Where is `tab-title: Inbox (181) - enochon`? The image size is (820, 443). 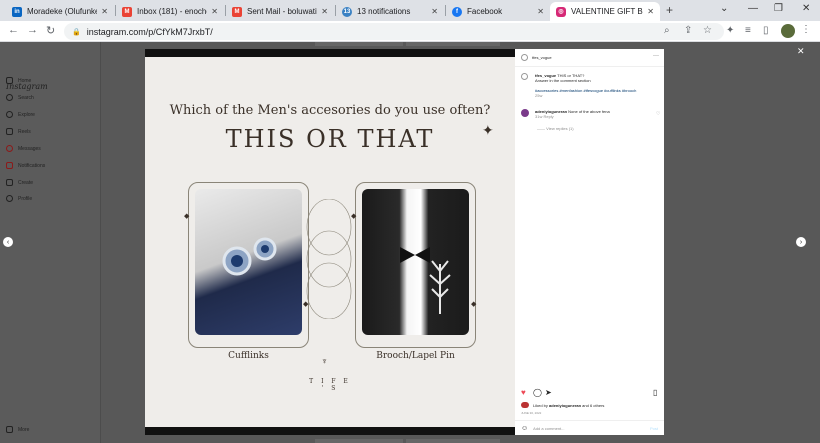
tab-title: Inbox (181) - enochon is located at coordinates (172, 11).